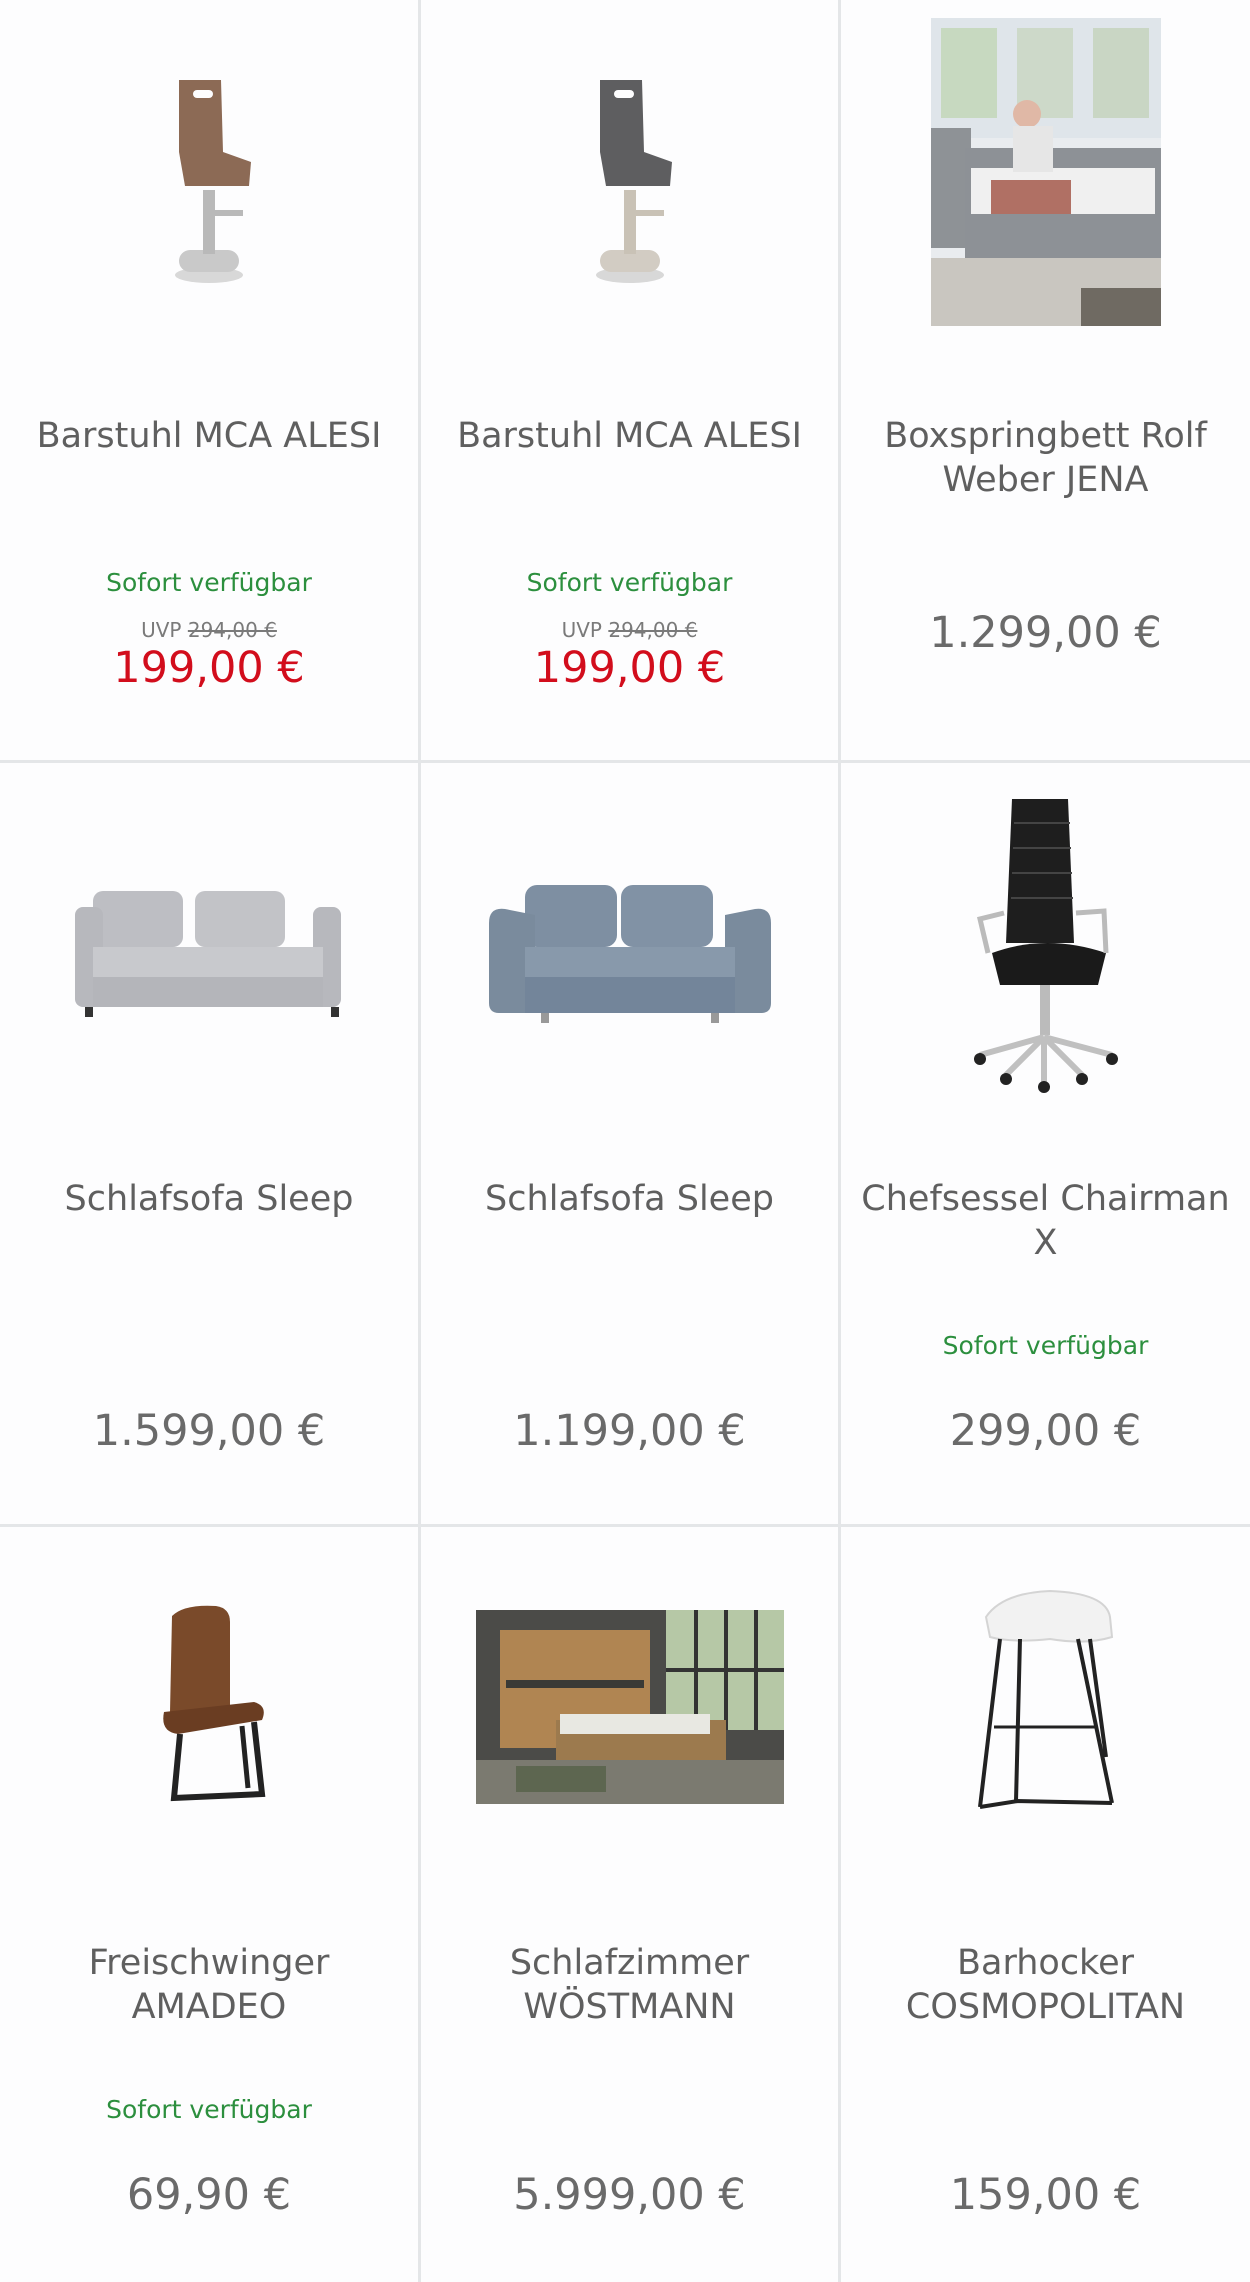 The width and height of the screenshot is (1250, 2282). Describe the element at coordinates (1045, 1431) in the screenshot. I see `price: 299,00 €` at that location.